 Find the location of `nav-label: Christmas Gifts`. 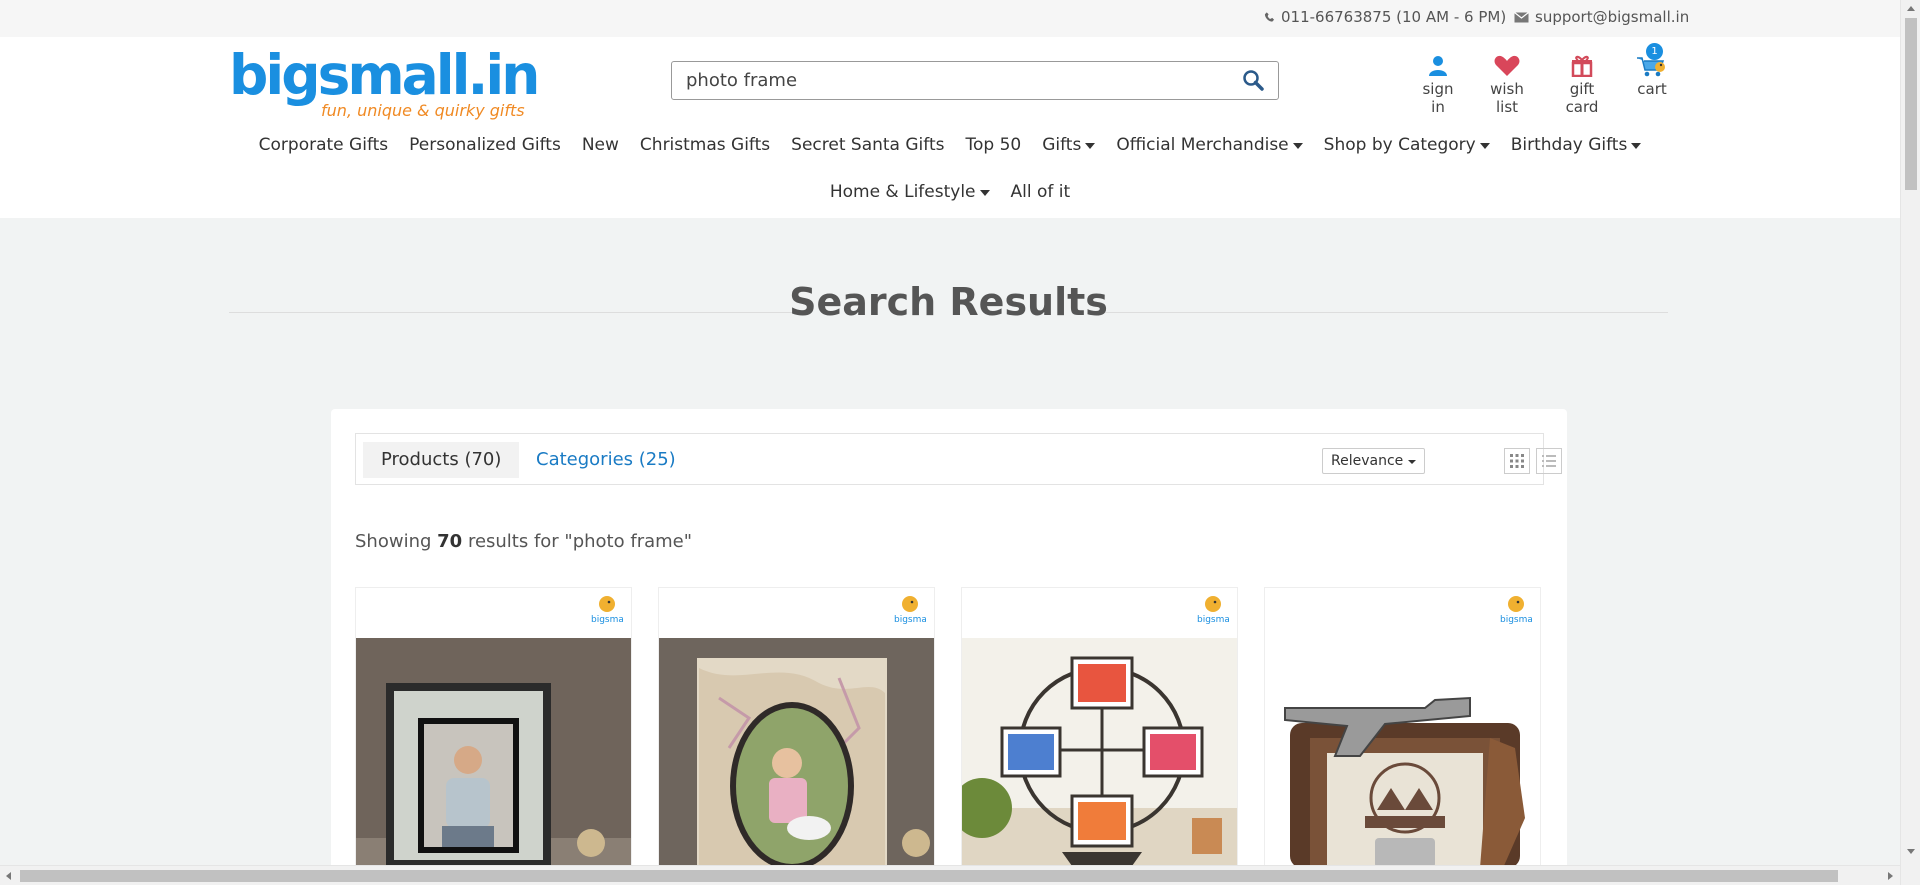

nav-label: Christmas Gifts is located at coordinates (705, 145).